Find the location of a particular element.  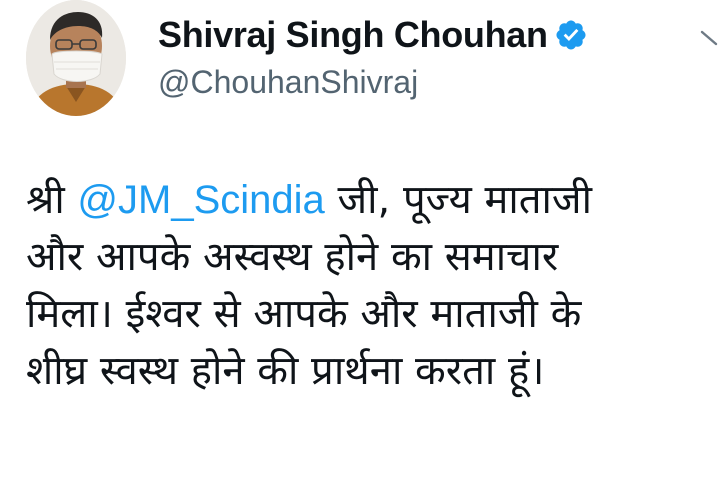

author-display-name: Shivraj Singh Chouhan is located at coordinates (353, 35).